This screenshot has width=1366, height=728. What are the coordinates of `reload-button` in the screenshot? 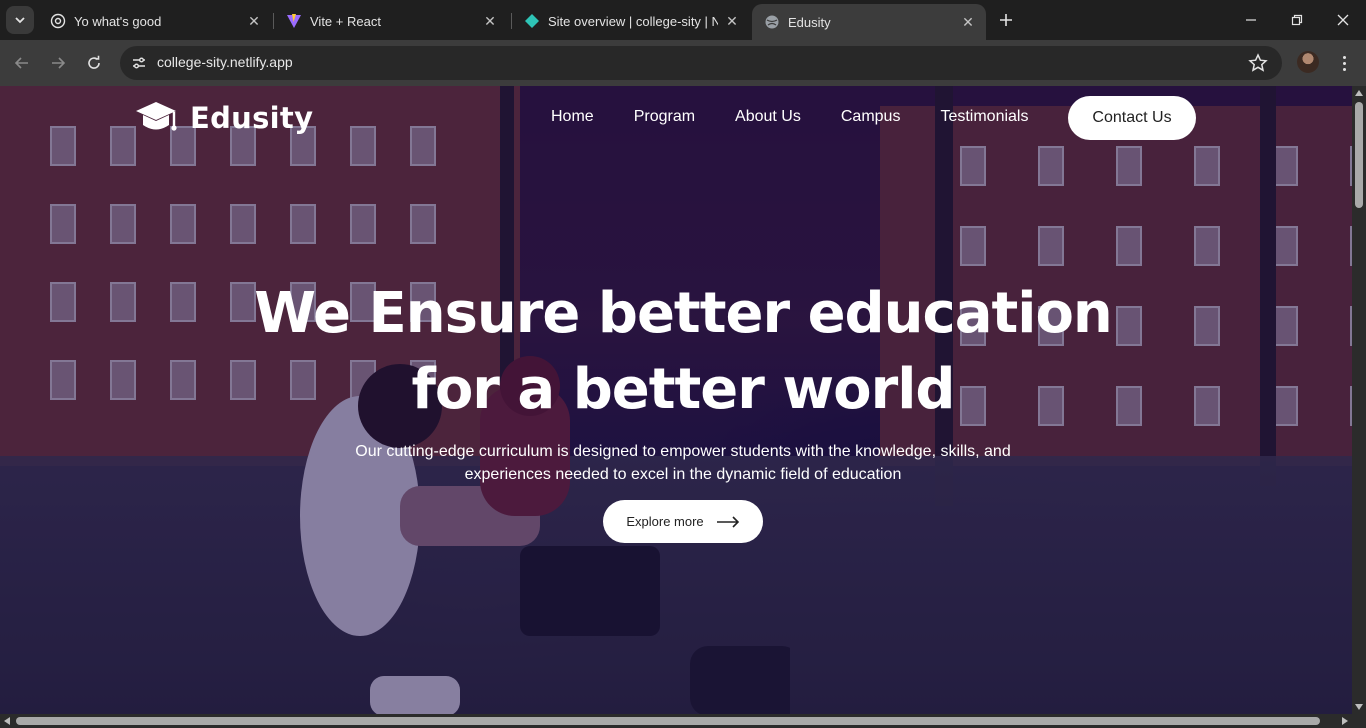 It's located at (94, 63).